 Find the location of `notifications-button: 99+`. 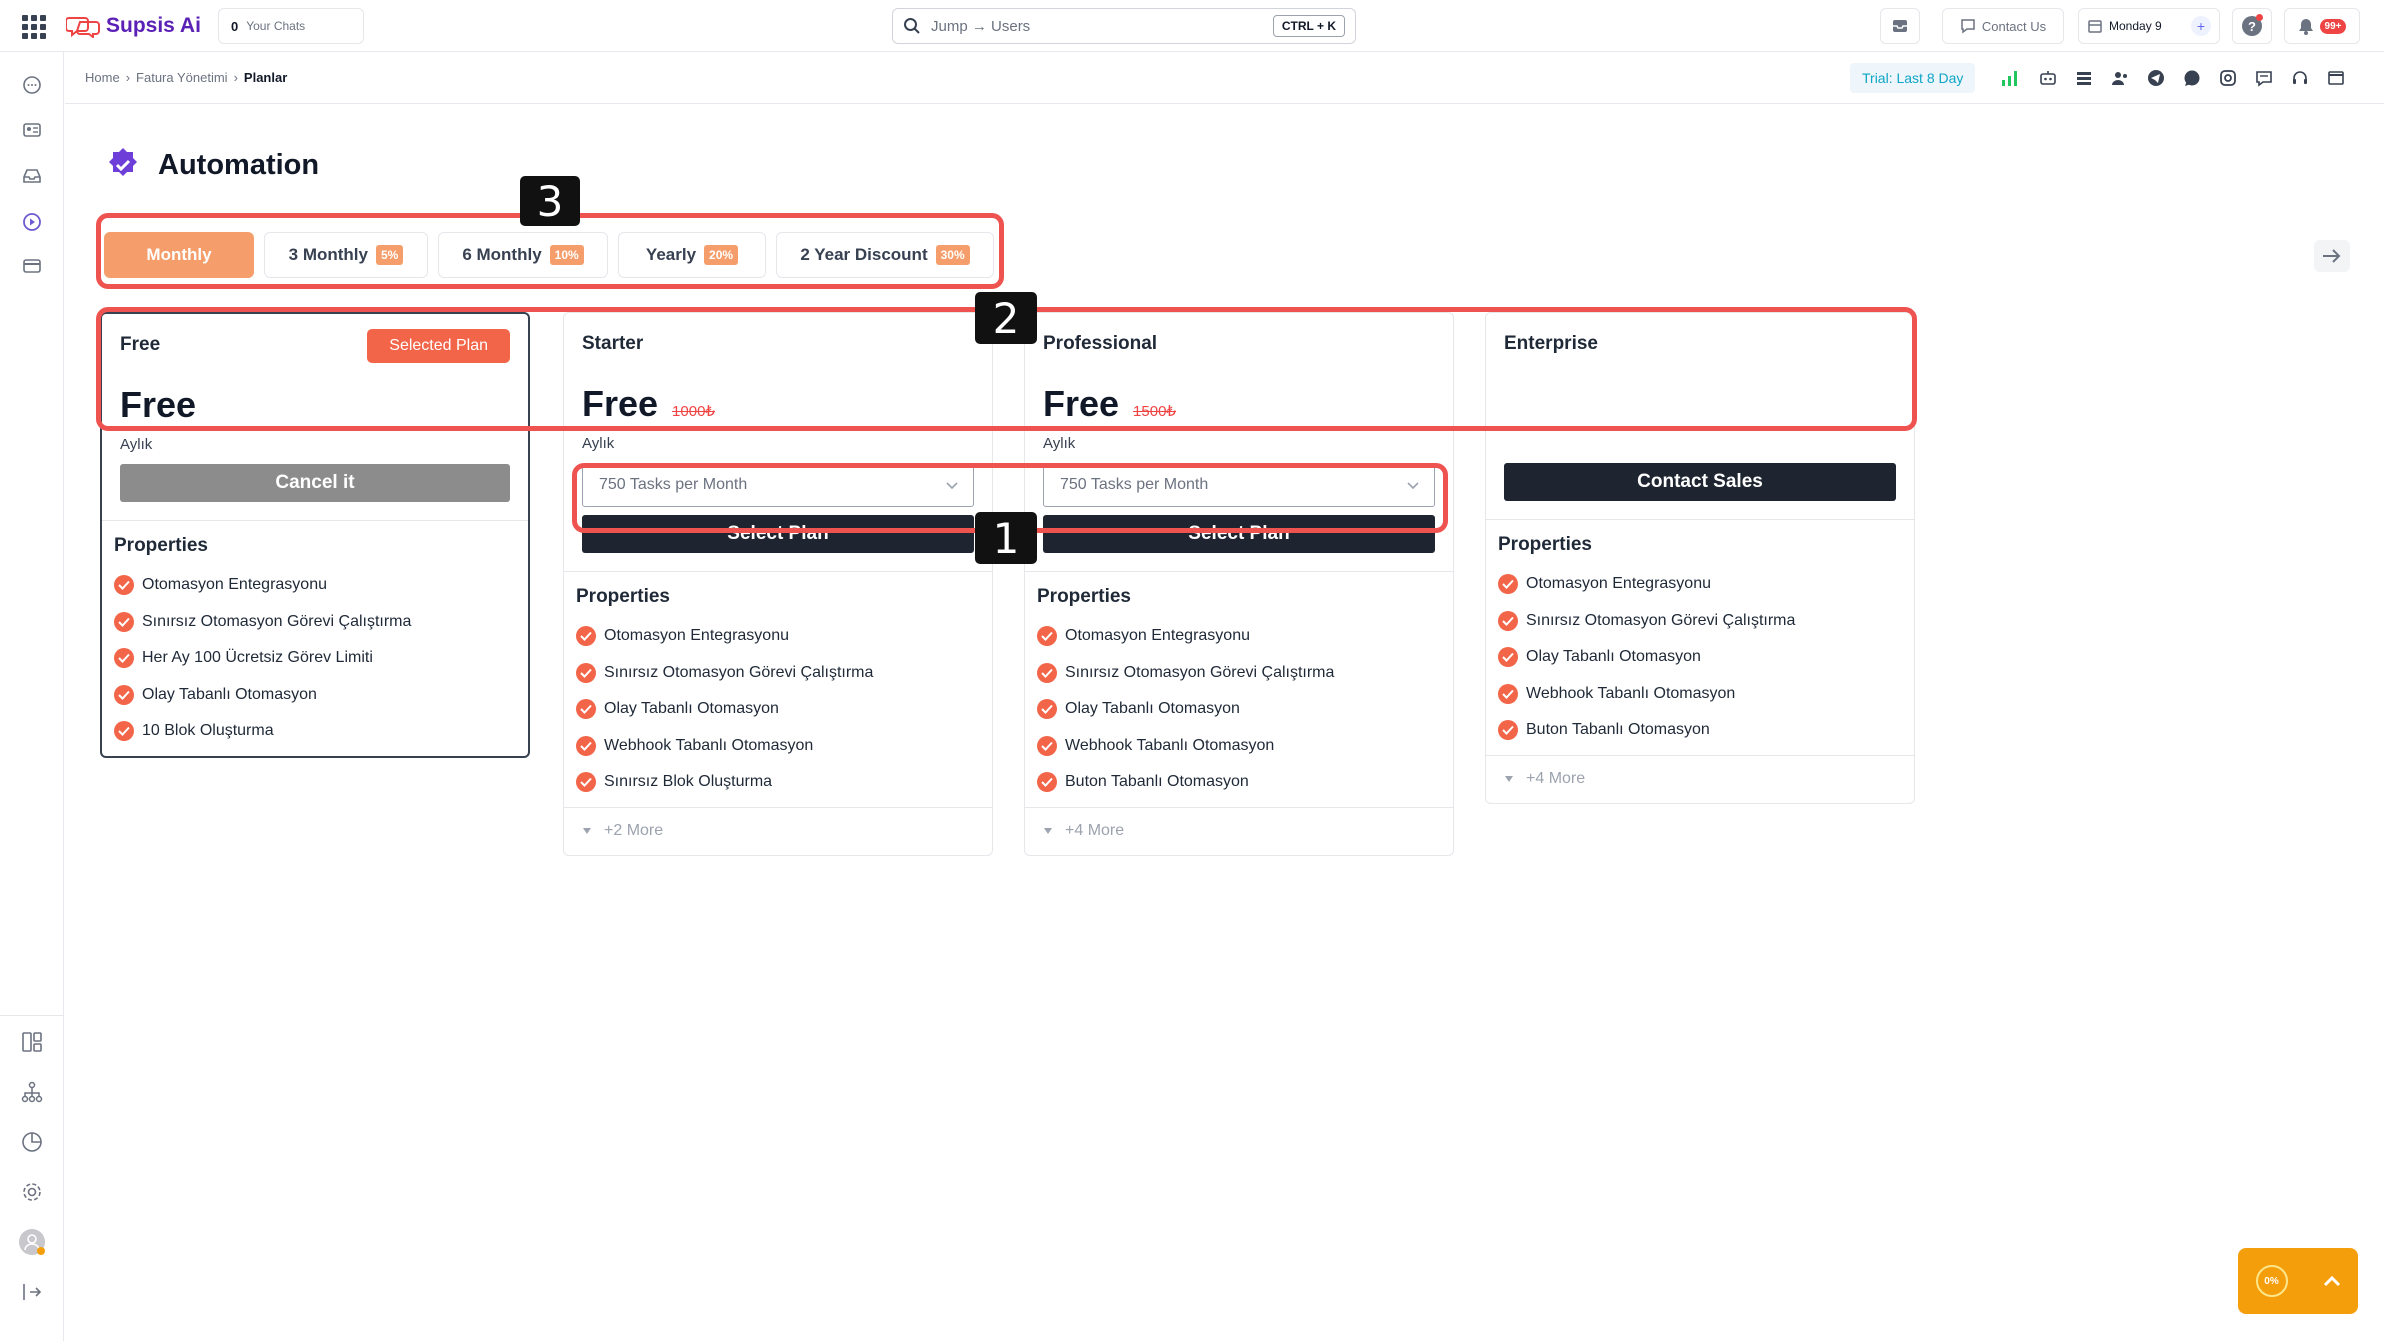

notifications-button: 99+ is located at coordinates (2322, 26).